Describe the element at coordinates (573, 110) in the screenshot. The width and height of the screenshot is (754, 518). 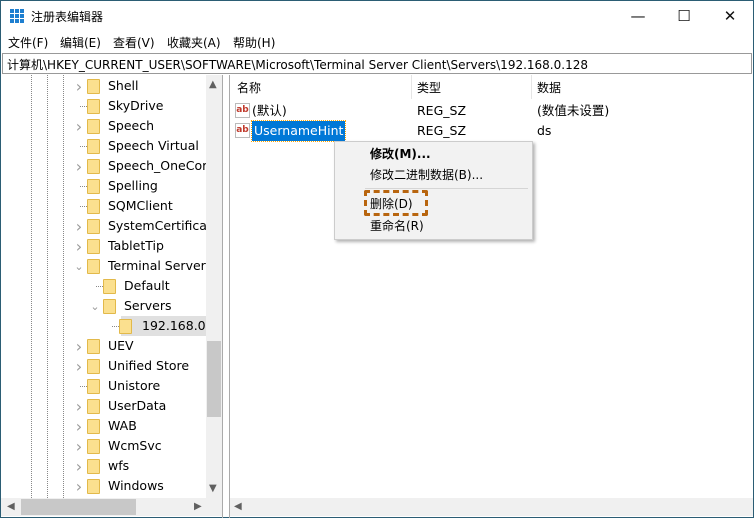
I see `value-data: (数值未设置)` at that location.